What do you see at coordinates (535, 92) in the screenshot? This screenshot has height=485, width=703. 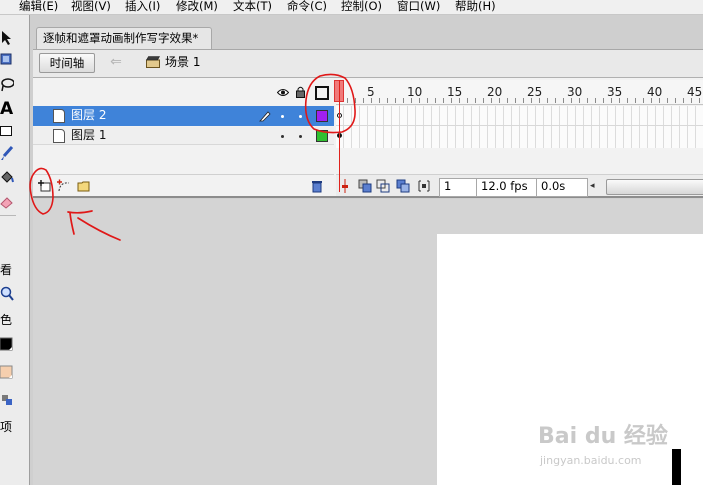 I see `frame-number: 25` at bounding box center [535, 92].